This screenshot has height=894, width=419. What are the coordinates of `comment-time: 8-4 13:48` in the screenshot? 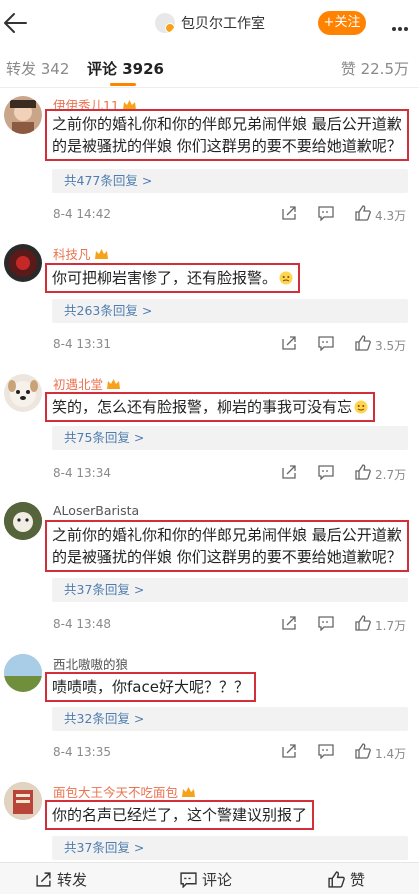 It's located at (82, 624).